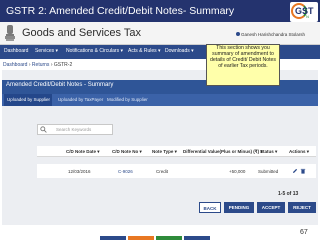  I want to click on national-emblem-icon, so click(10, 33).